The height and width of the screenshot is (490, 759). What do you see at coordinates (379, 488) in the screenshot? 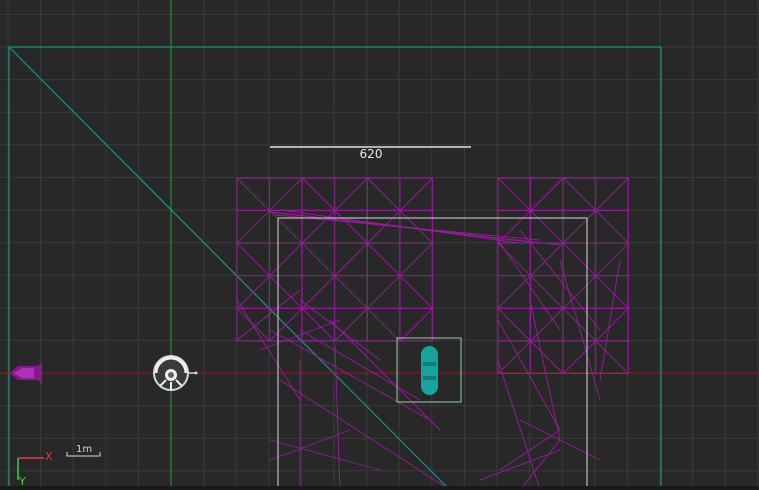
I see `status-bar` at bounding box center [379, 488].